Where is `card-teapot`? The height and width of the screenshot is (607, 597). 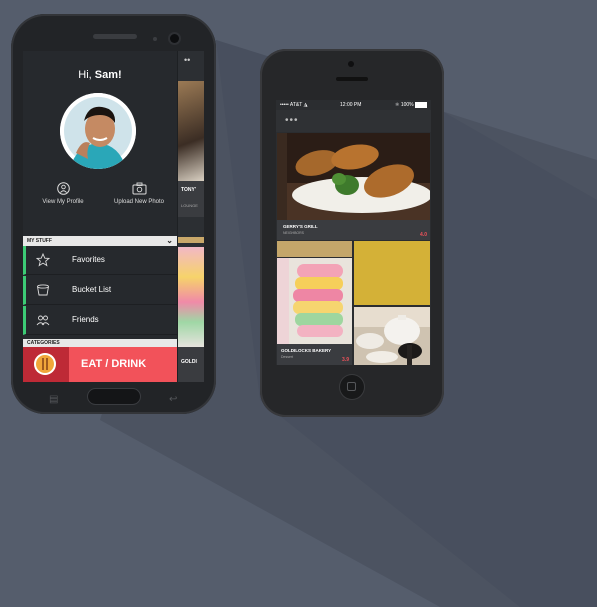
card-teapot is located at coordinates (392, 336).